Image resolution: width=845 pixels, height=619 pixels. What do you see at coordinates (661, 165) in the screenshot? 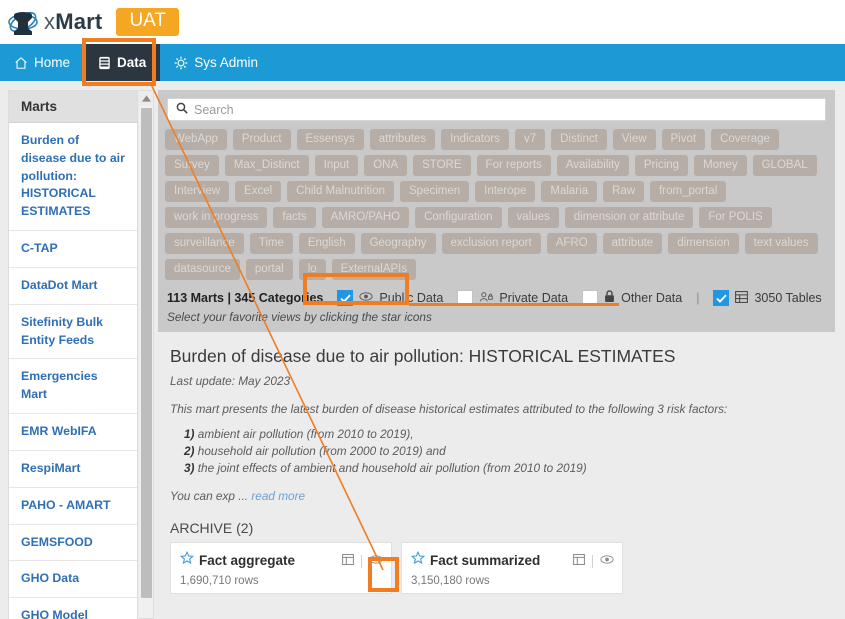
I see `tag-chip: Pricing` at bounding box center [661, 165].